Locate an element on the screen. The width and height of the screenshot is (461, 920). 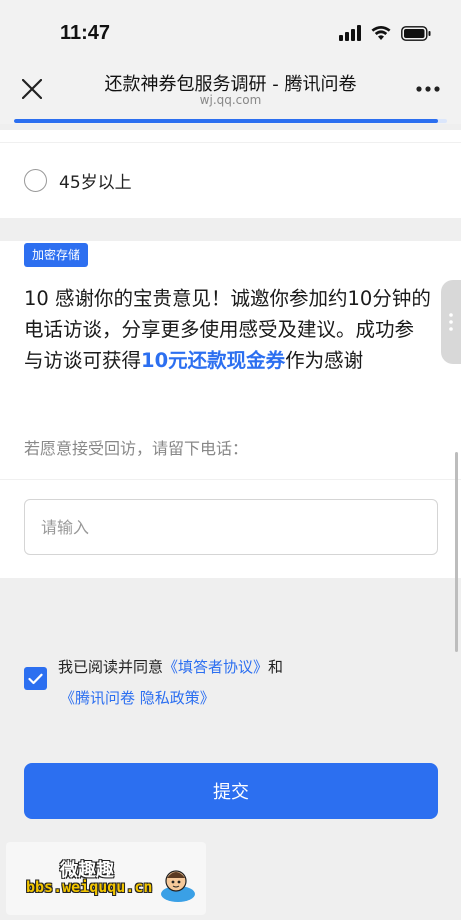
watermark-logo: 微趣趣 bbs.weiququ.cn is located at coordinates (106, 878).